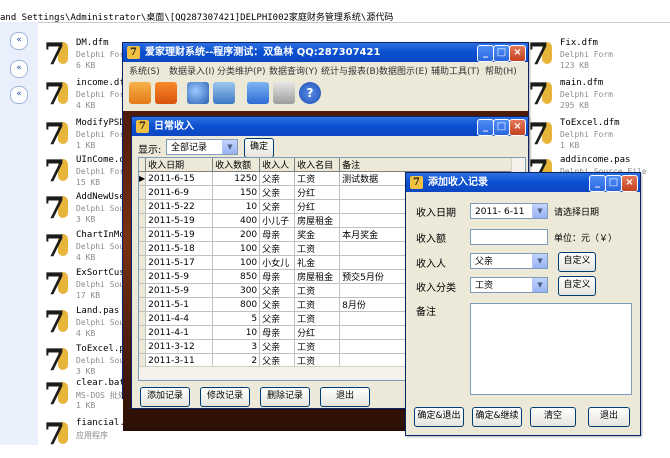 The height and width of the screenshot is (458, 670). What do you see at coordinates (236, 346) in the screenshot?
I see `table-cell: 3` at bounding box center [236, 346].